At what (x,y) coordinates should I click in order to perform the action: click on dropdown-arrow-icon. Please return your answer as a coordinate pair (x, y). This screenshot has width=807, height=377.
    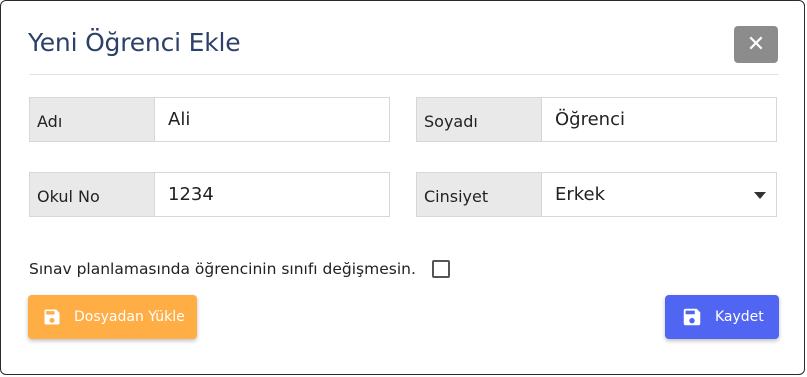
    Looking at the image, I should click on (760, 195).